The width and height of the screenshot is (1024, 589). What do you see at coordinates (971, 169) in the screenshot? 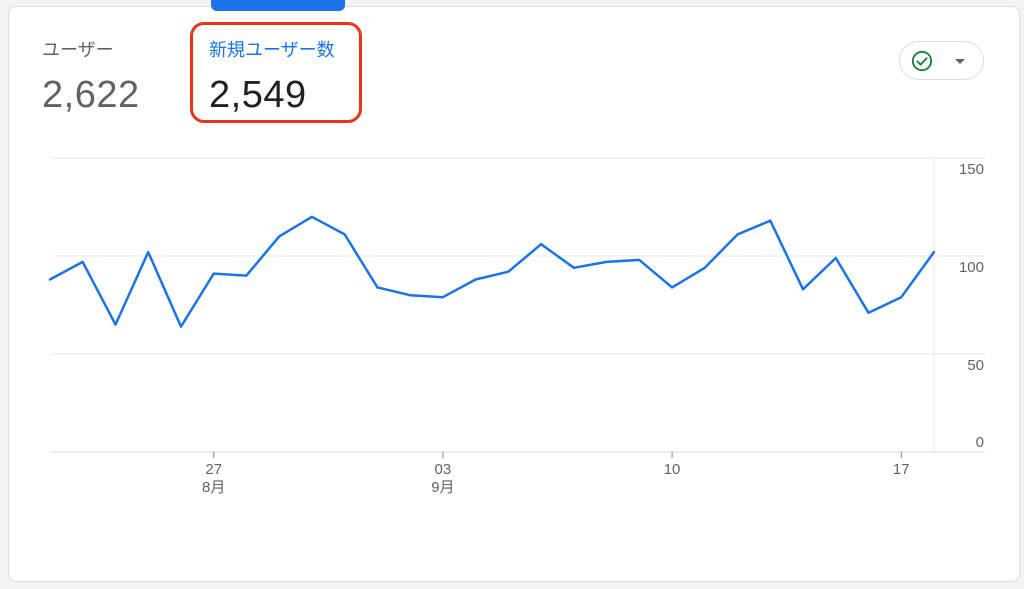
I see `y-tick-label: 150` at bounding box center [971, 169].